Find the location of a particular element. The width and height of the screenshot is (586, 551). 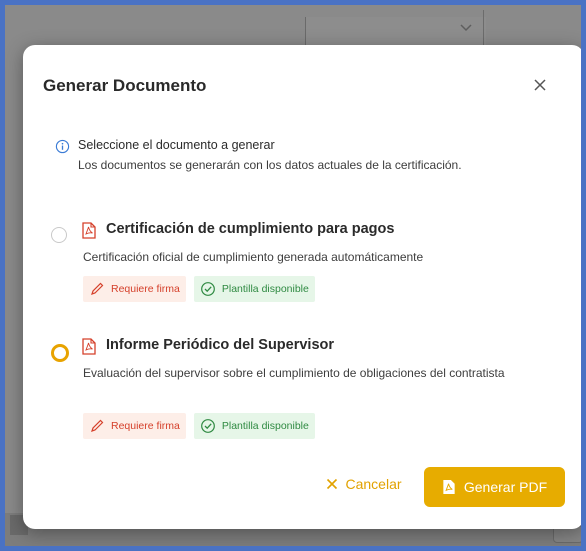

modal-title: Generar Documento is located at coordinates (125, 85).